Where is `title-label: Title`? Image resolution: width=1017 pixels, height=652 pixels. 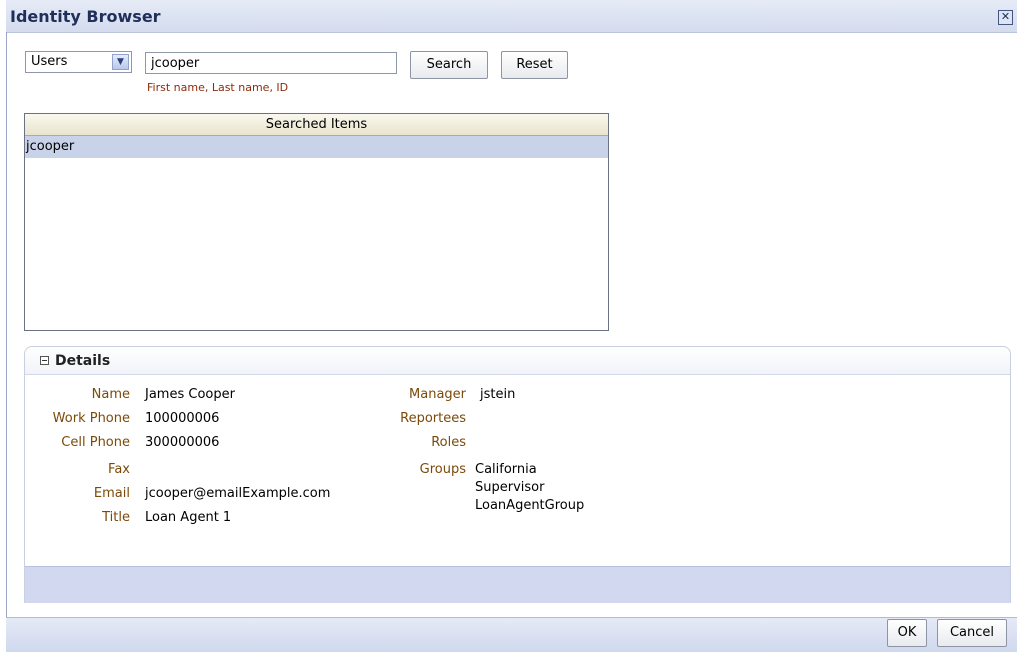 title-label: Title is located at coordinates (116, 517).